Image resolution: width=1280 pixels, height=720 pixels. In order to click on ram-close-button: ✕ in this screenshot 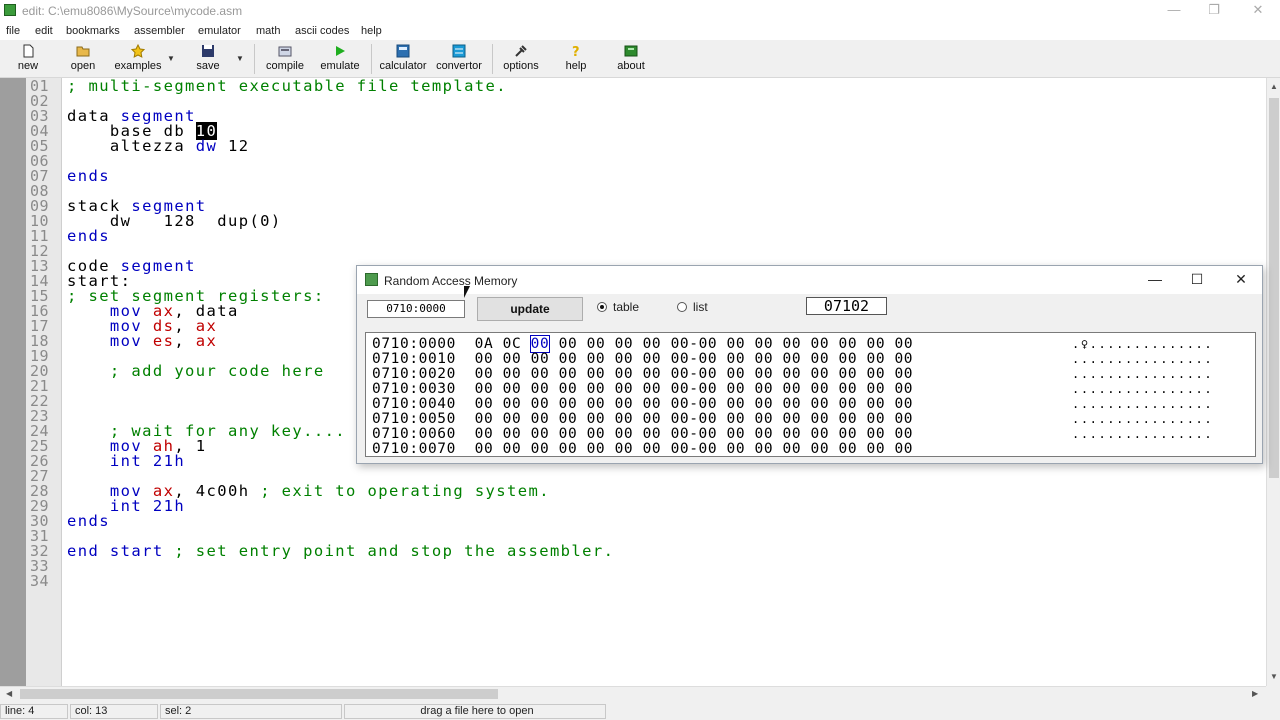, I will do `click(1241, 280)`.